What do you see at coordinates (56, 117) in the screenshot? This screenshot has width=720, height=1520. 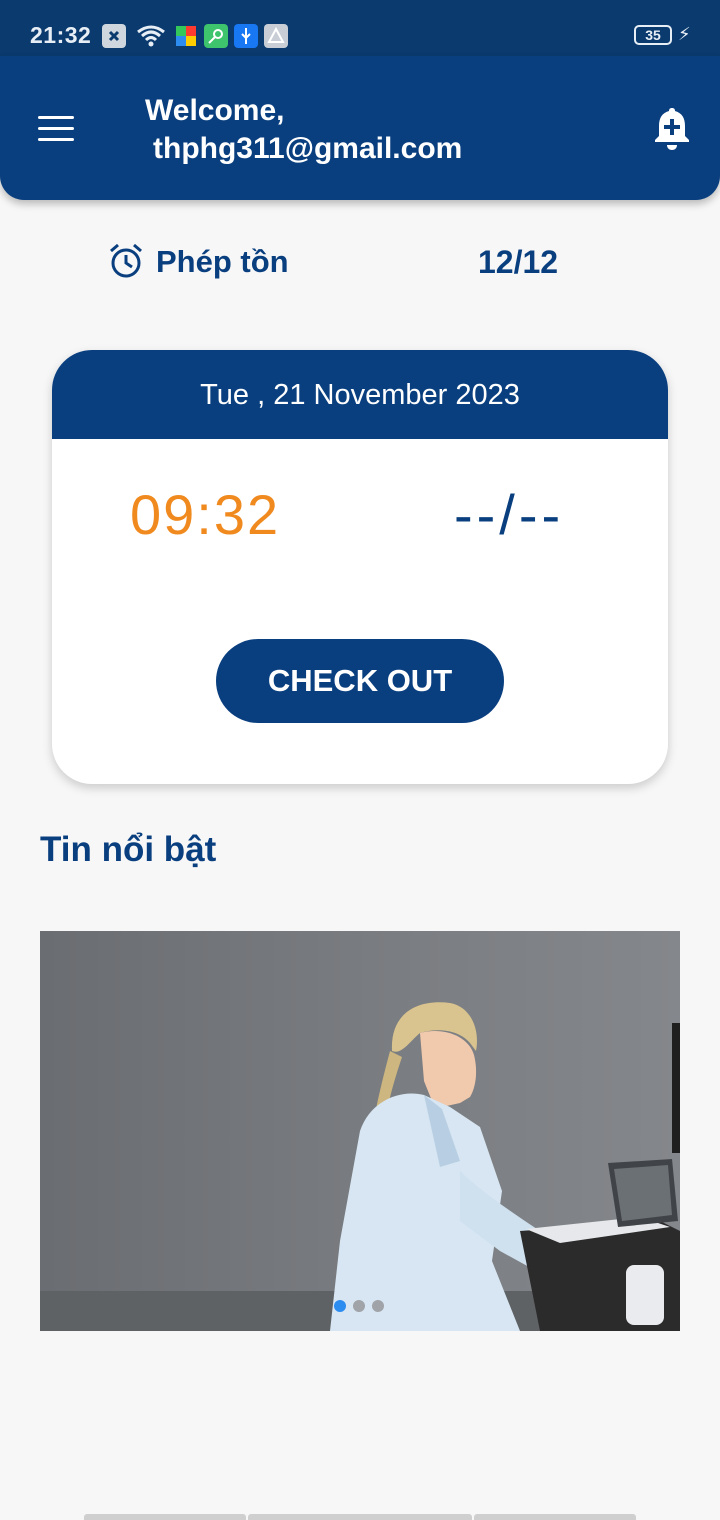 I see `menu-icon` at bounding box center [56, 117].